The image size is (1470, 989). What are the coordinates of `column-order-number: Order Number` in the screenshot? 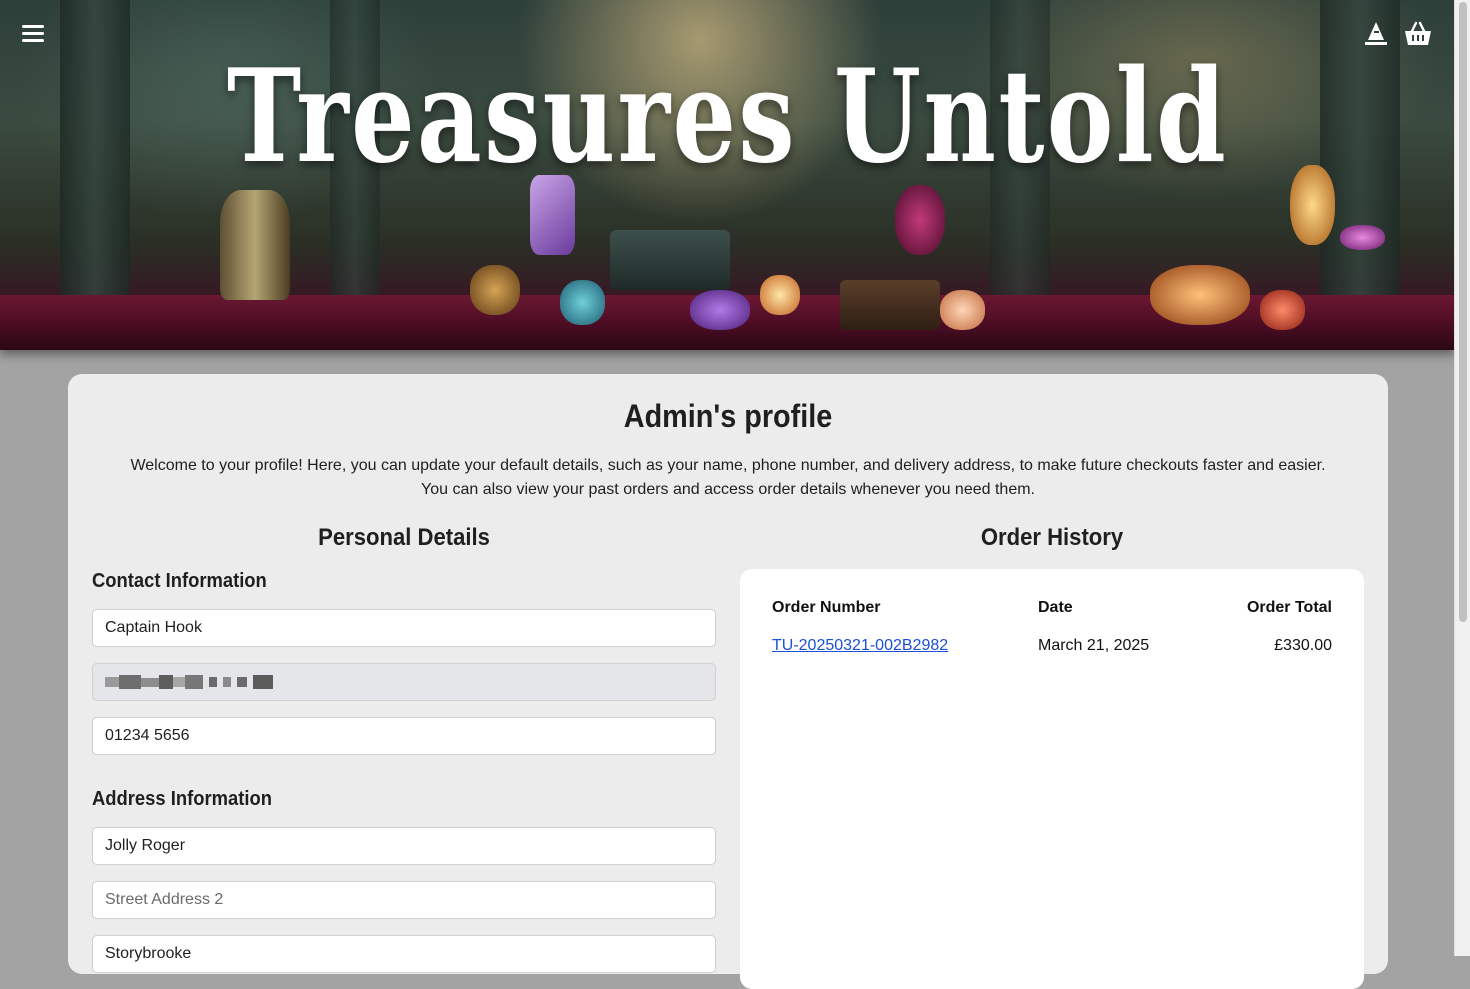 It's located at (826, 607).